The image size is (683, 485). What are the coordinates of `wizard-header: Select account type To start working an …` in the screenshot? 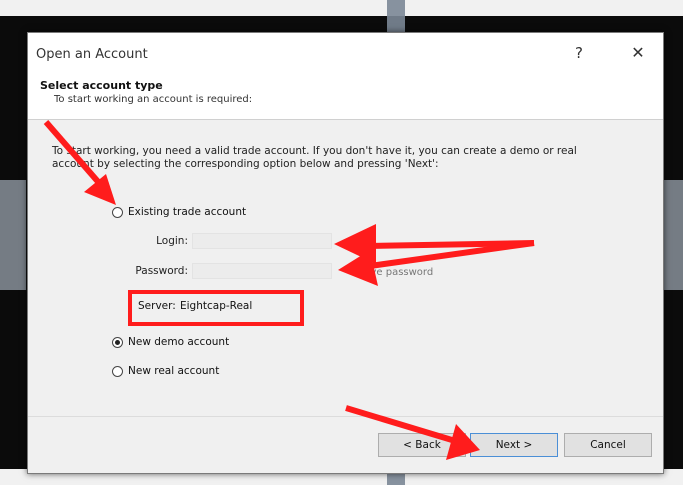 It's located at (345, 96).